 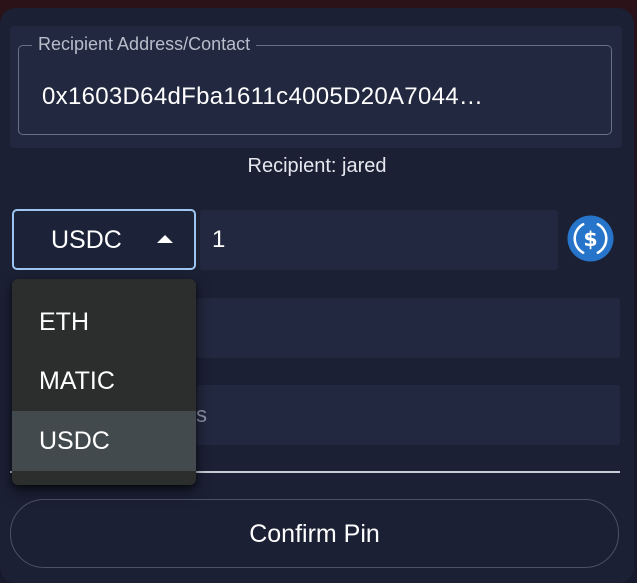 I want to click on dropdown-item-label: USDC, so click(x=74, y=441).